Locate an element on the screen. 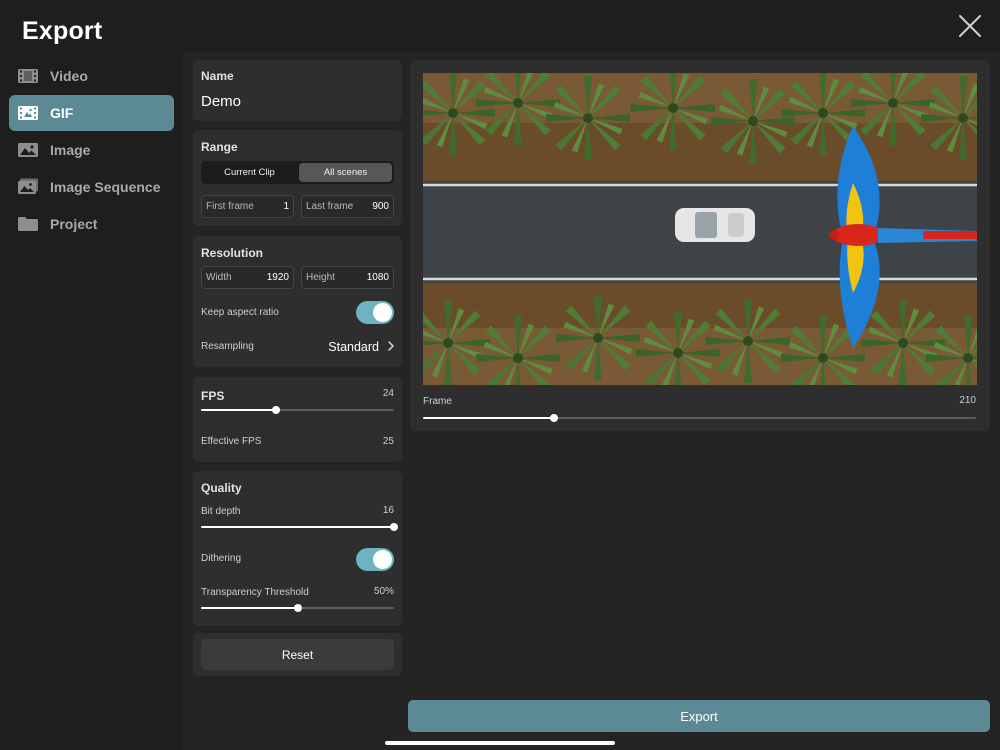 The height and width of the screenshot is (750, 1000). width-value: 1920 is located at coordinates (277, 277).